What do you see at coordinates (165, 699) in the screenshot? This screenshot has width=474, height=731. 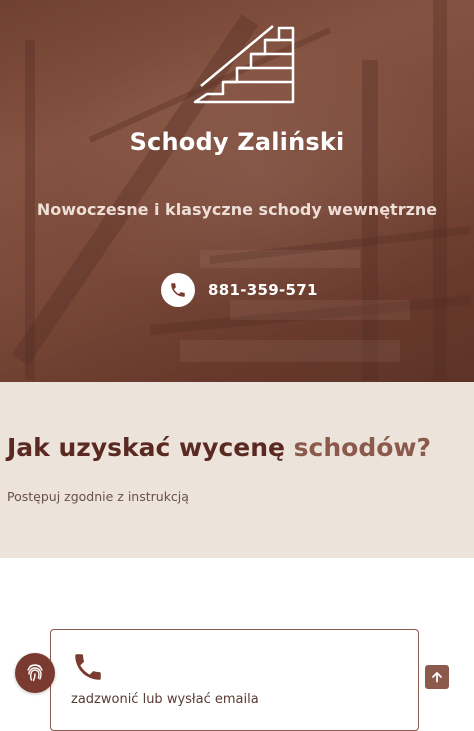 I see `step-card-text: zadzwonić lub wysłać emaila` at bounding box center [165, 699].